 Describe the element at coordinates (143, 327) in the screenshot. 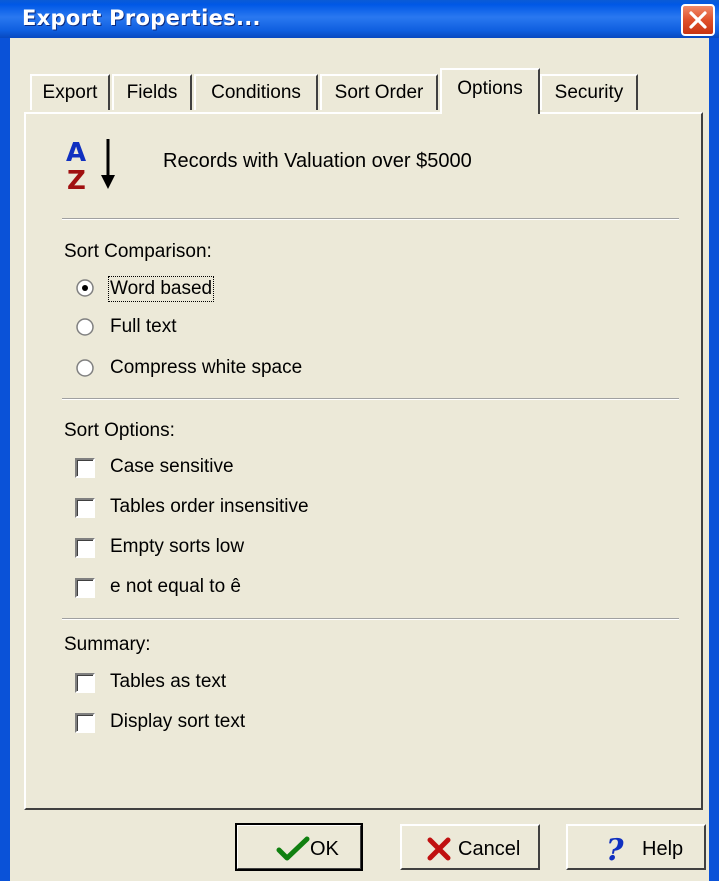

I see `full-text-label: Full text` at that location.